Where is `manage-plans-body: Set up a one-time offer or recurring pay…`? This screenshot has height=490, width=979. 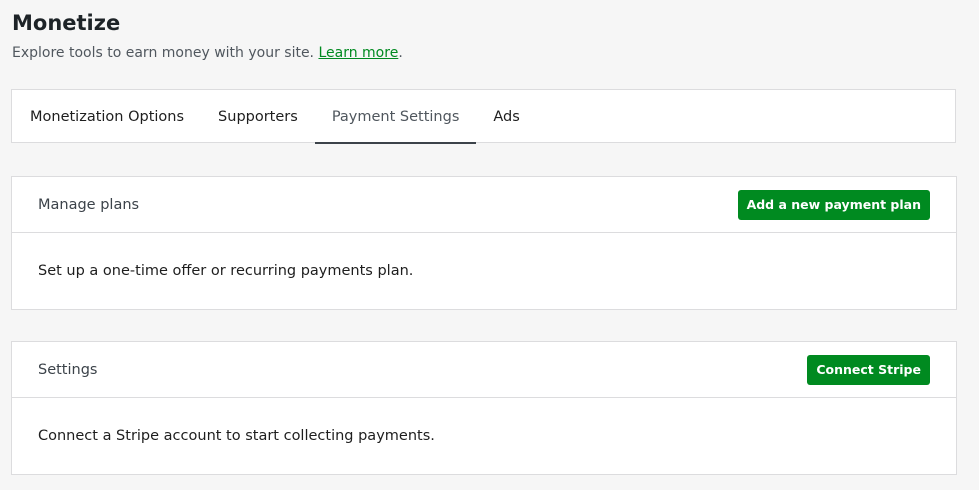
manage-plans-body: Set up a one-time offer or recurring pay… is located at coordinates (484, 271).